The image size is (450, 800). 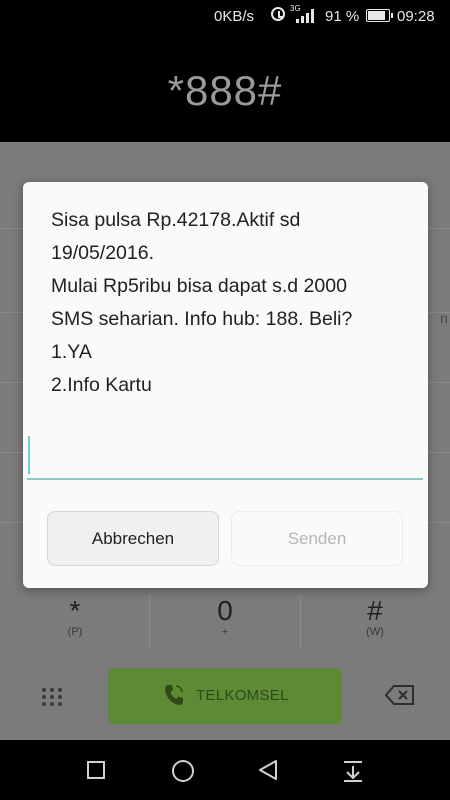 I want to click on dialed-number: *888#, so click(x=225, y=90).